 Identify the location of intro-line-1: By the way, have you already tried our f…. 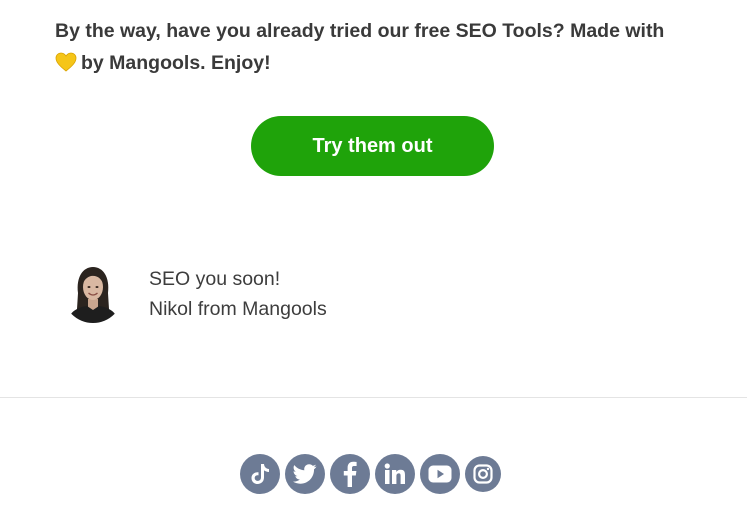
(360, 31).